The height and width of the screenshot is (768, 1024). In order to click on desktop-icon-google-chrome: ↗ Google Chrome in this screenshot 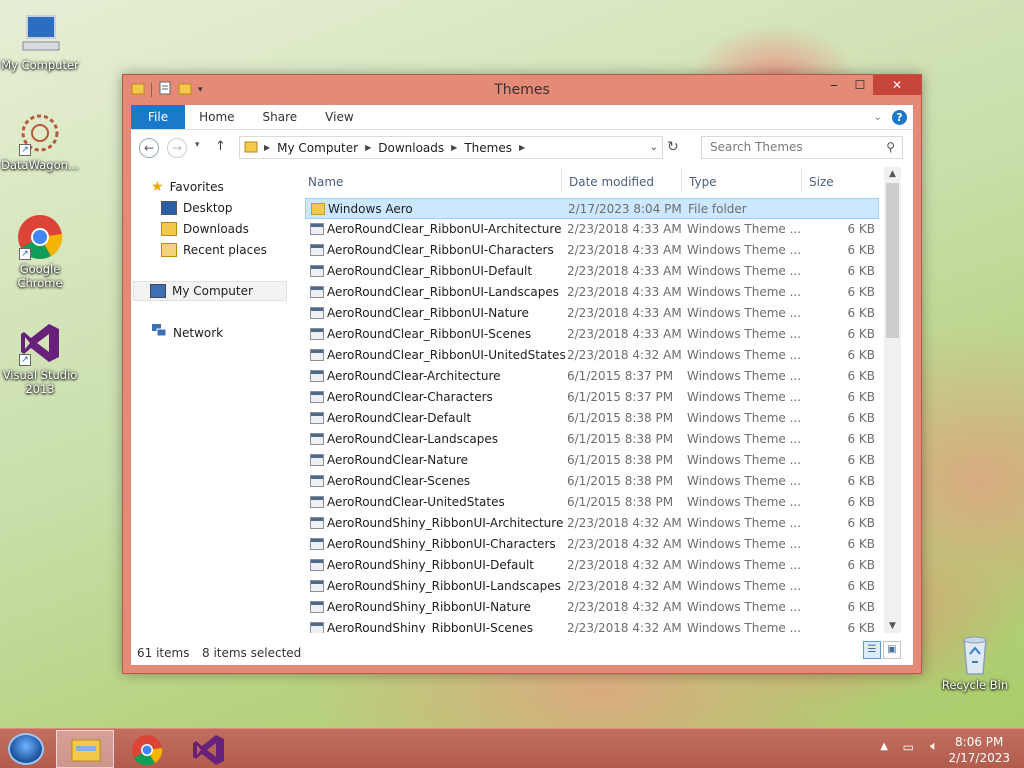, I will do `click(40, 252)`.